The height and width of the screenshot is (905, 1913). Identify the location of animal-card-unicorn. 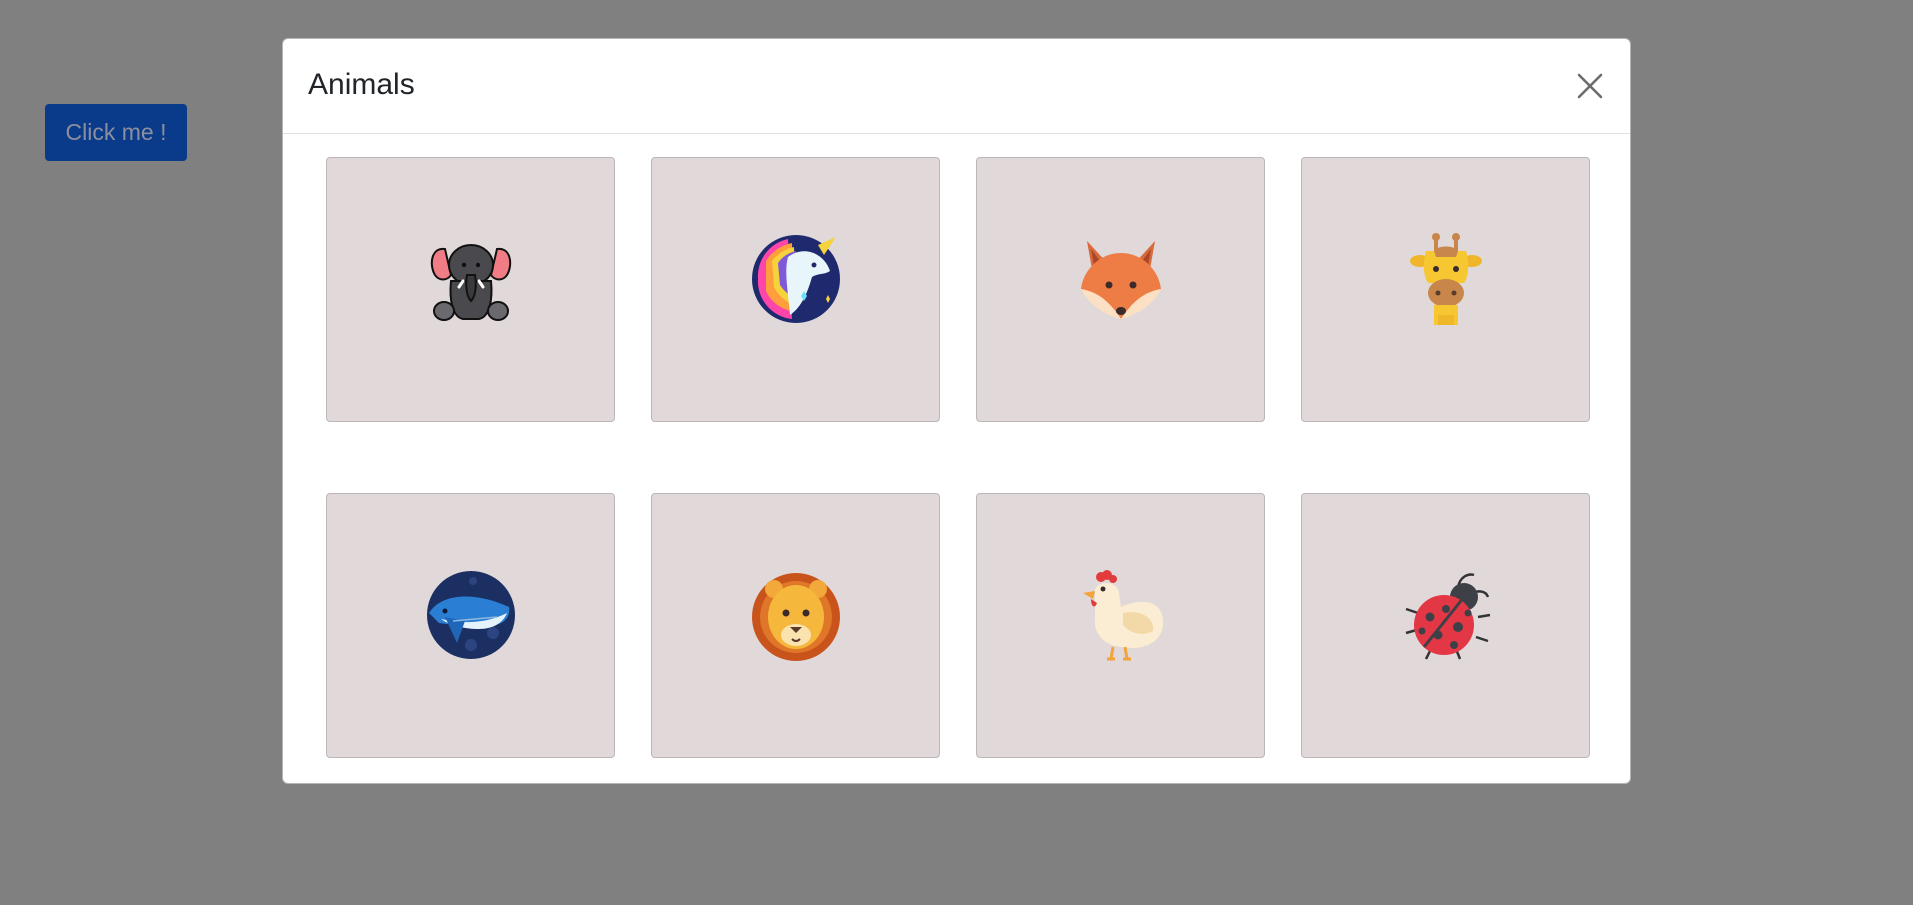
(795, 289).